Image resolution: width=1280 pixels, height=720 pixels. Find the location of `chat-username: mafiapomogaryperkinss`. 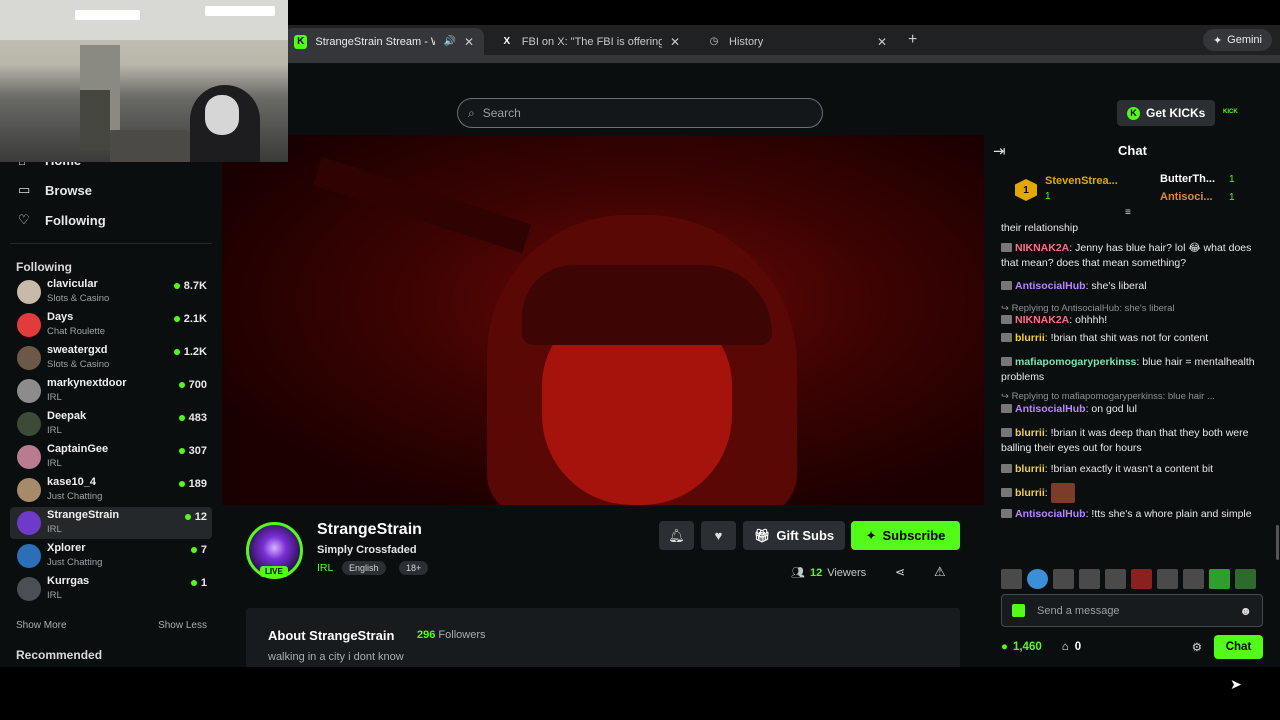

chat-username: mafiapomogaryperkinss is located at coordinates (1075, 362).